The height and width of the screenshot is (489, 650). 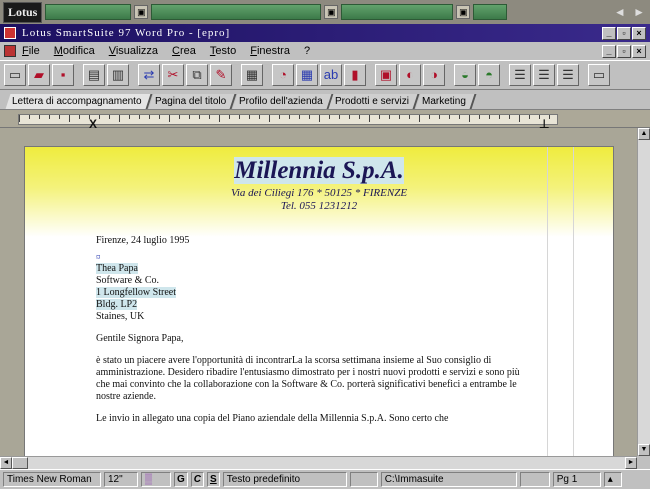 What do you see at coordinates (192, 101) in the screenshot?
I see `tab-pagina-titolo: Pagina del titolo` at bounding box center [192, 101].